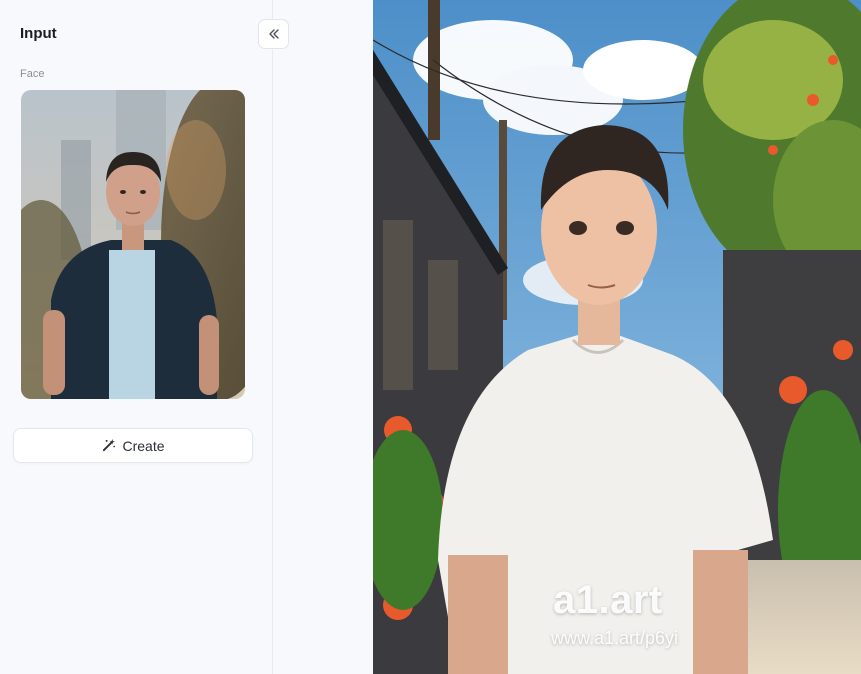 This screenshot has height=674, width=861. What do you see at coordinates (143, 445) in the screenshot?
I see `create-button-label: Create` at bounding box center [143, 445].